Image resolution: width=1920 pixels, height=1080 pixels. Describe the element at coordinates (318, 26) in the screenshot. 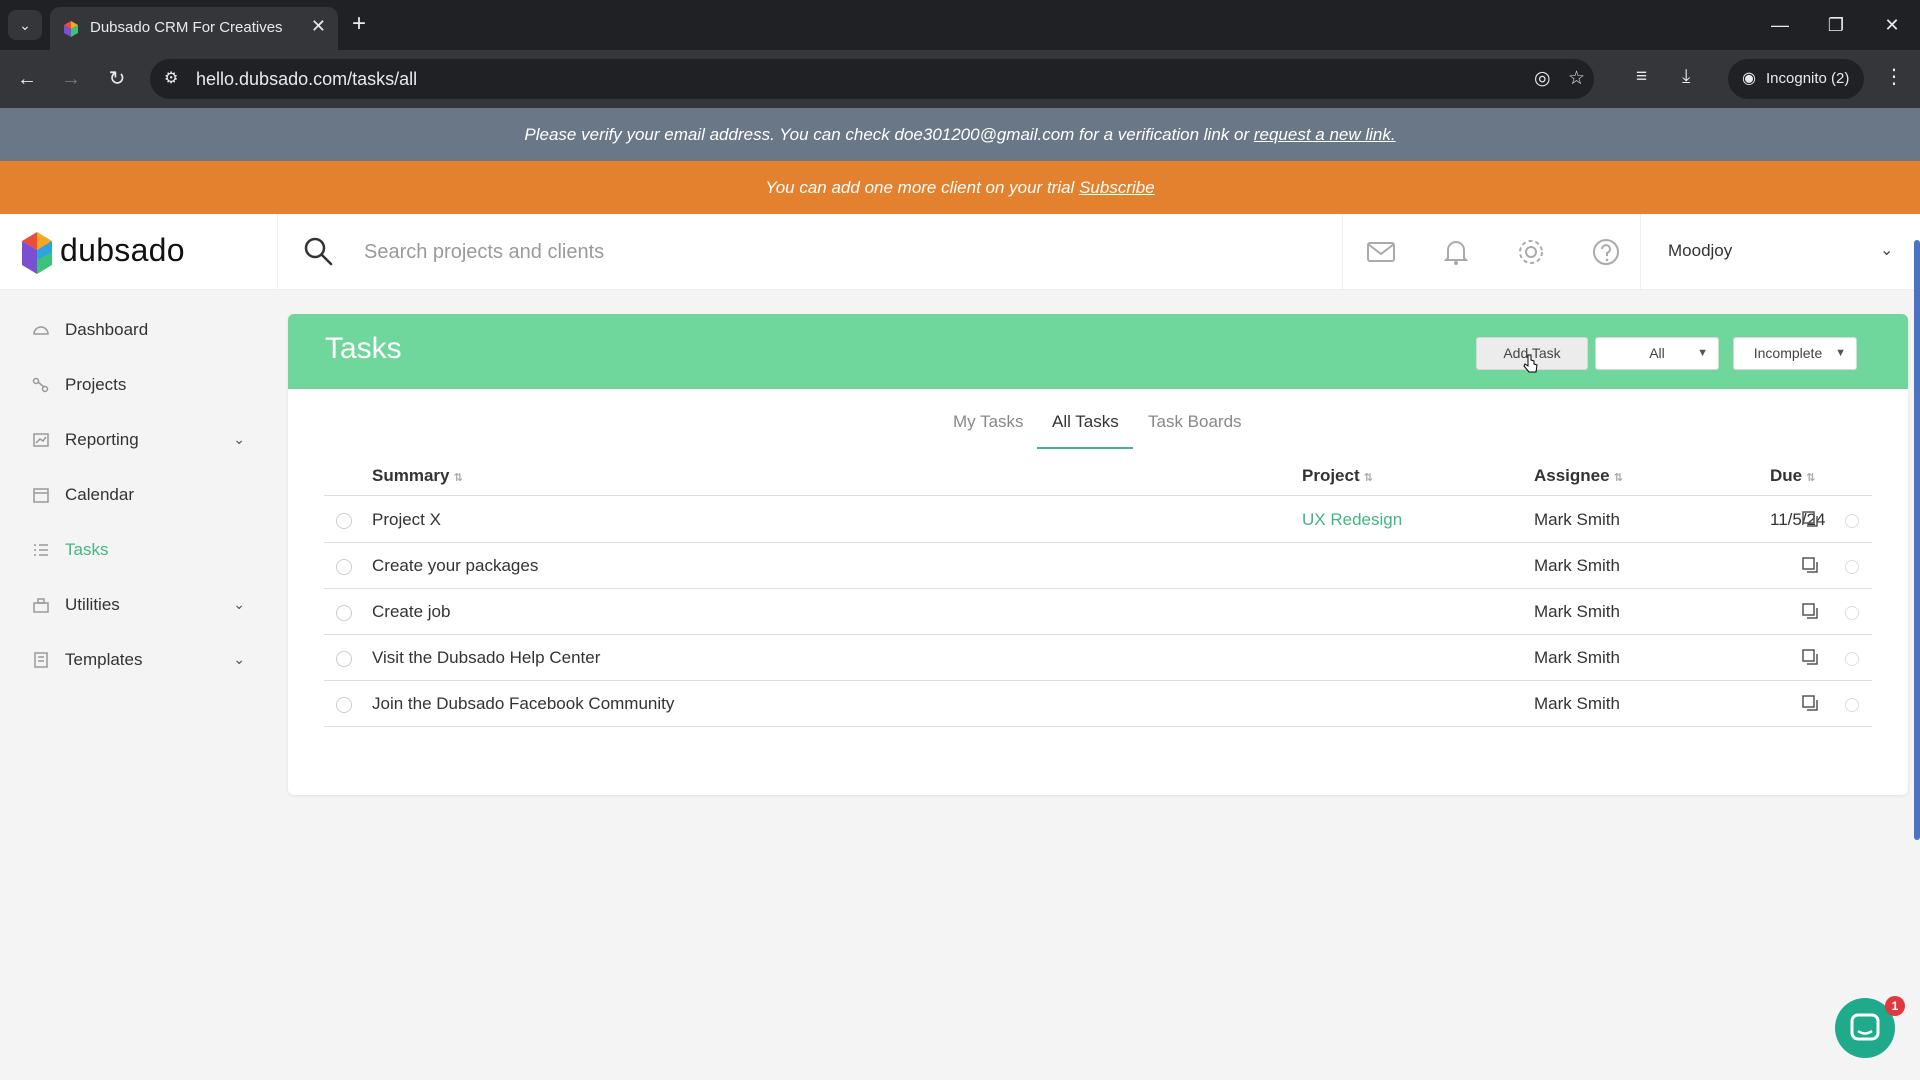

I see `tab-close-icon: ✕` at that location.